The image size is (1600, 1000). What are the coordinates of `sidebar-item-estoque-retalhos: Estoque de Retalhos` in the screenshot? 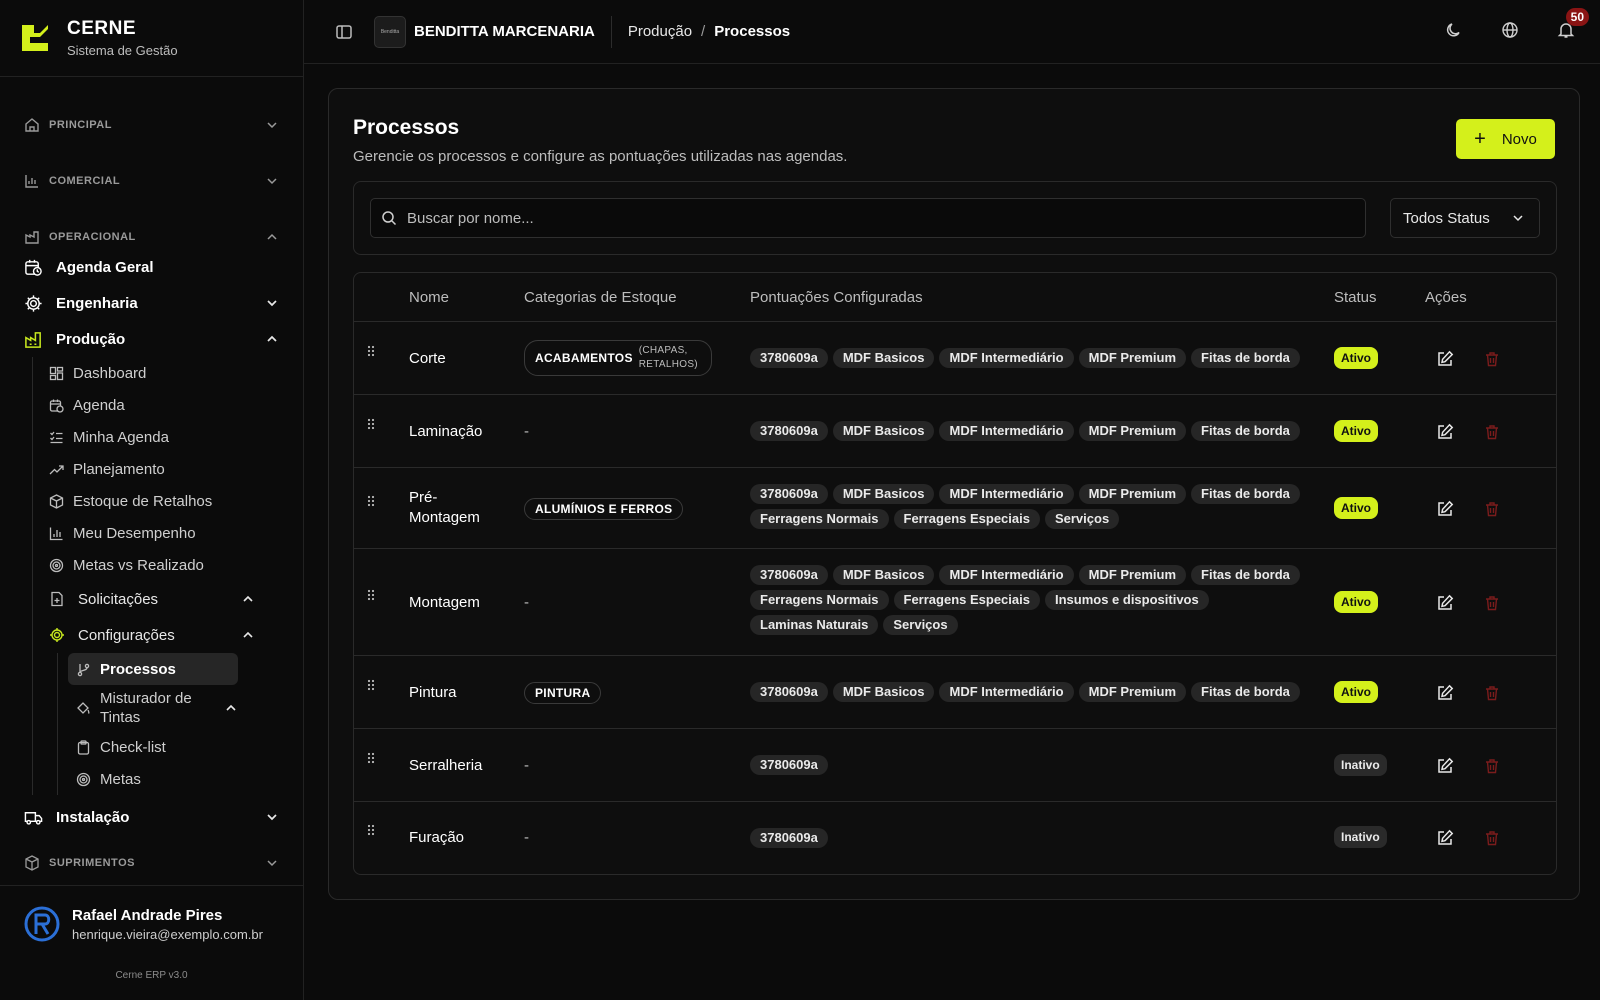 It's located at (164, 501).